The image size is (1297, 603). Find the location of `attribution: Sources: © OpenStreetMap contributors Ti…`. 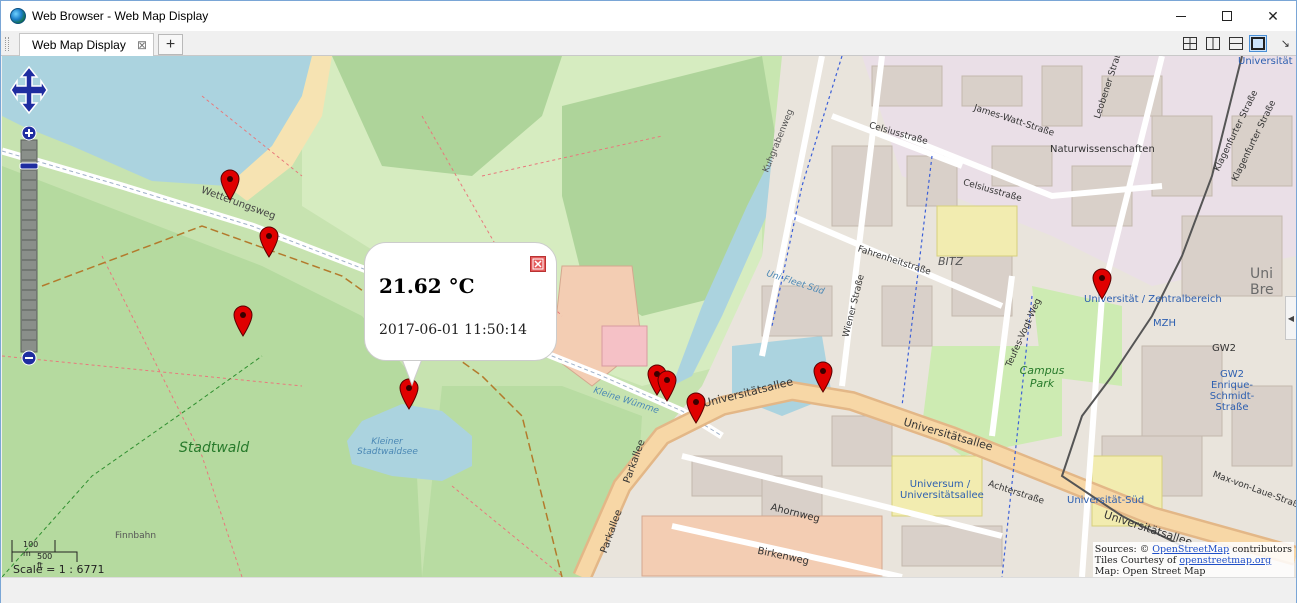

attribution: Sources: © OpenStreetMap contributors Ti… is located at coordinates (1193, 559).